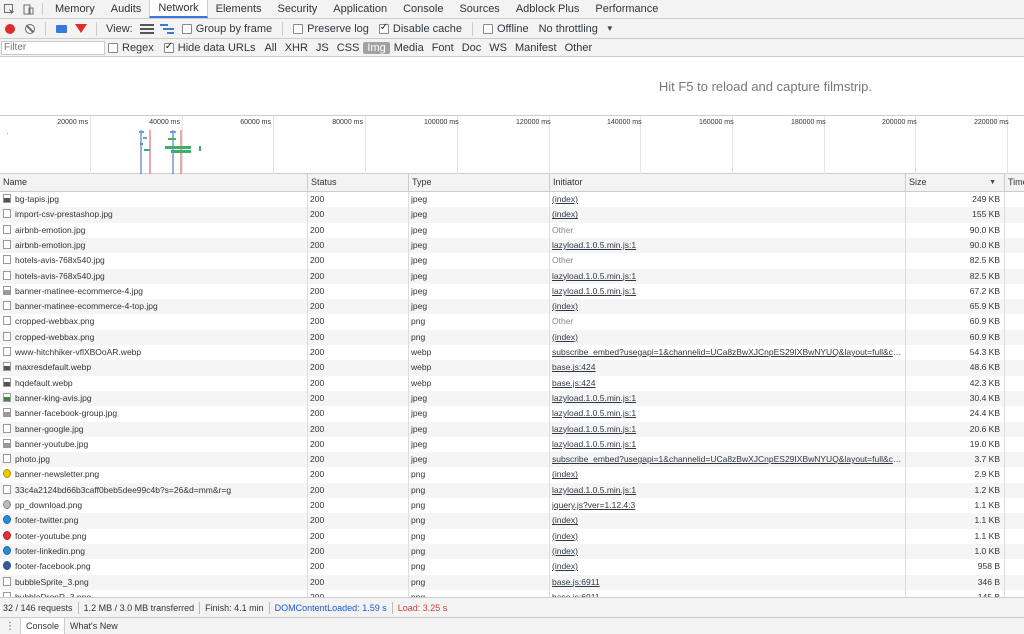 Image resolution: width=1024 pixels, height=634 pixels. What do you see at coordinates (479, 9) in the screenshot?
I see `tab-sources: Sources` at bounding box center [479, 9].